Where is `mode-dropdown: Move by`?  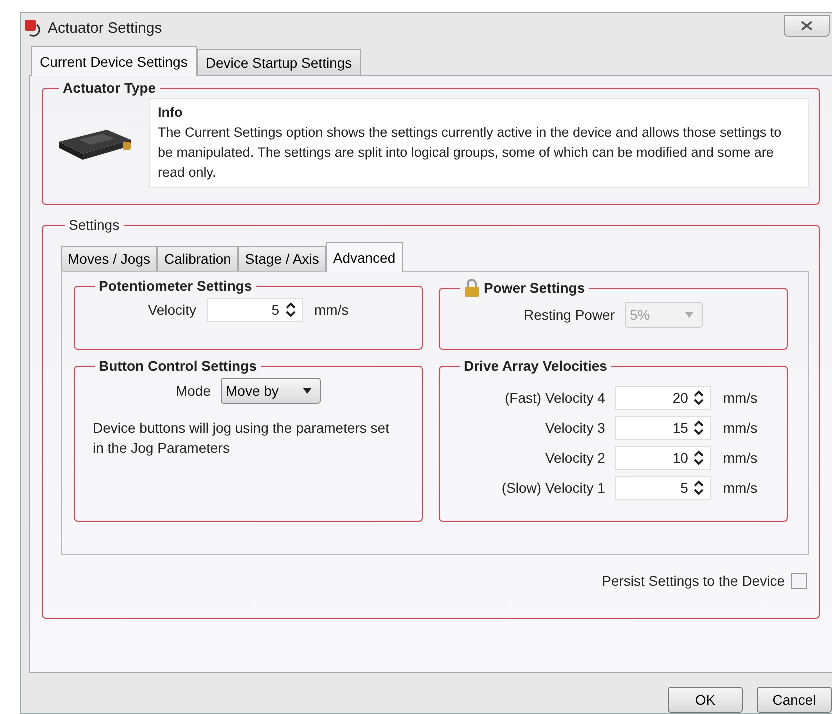 mode-dropdown: Move by is located at coordinates (271, 391).